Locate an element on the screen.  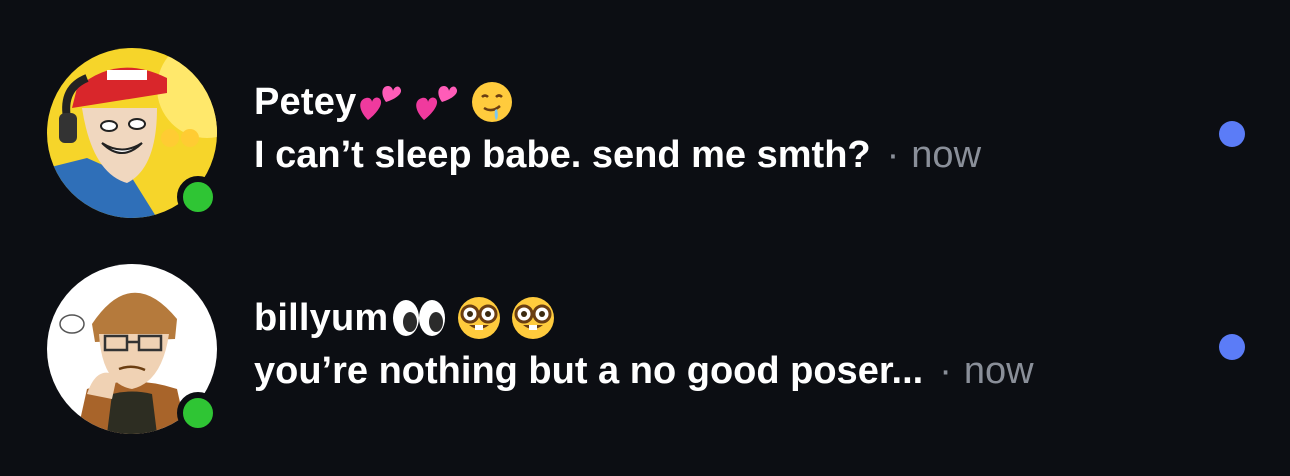
message-line: I can’t sleep babe. send me smth? · now is located at coordinates (714, 155).